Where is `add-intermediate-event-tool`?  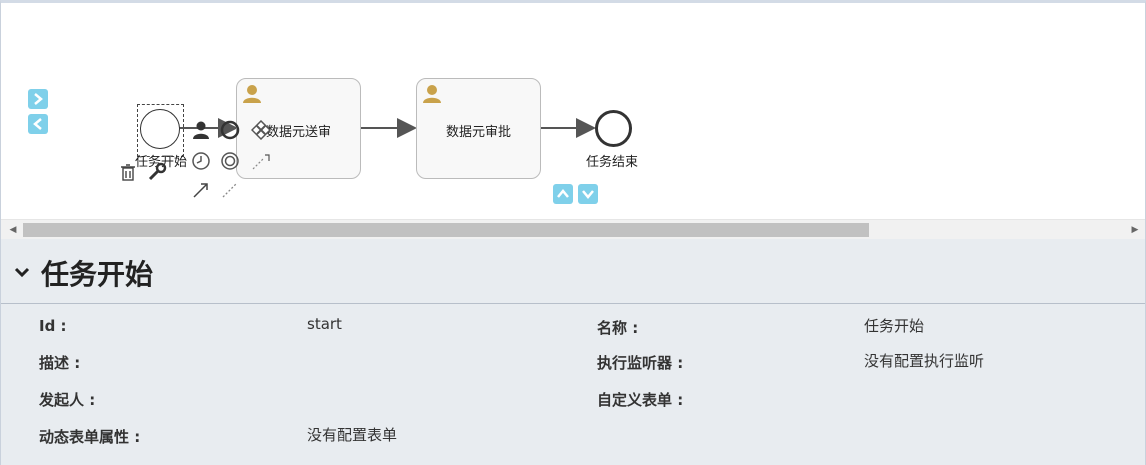
add-intermediate-event-tool is located at coordinates (230, 161).